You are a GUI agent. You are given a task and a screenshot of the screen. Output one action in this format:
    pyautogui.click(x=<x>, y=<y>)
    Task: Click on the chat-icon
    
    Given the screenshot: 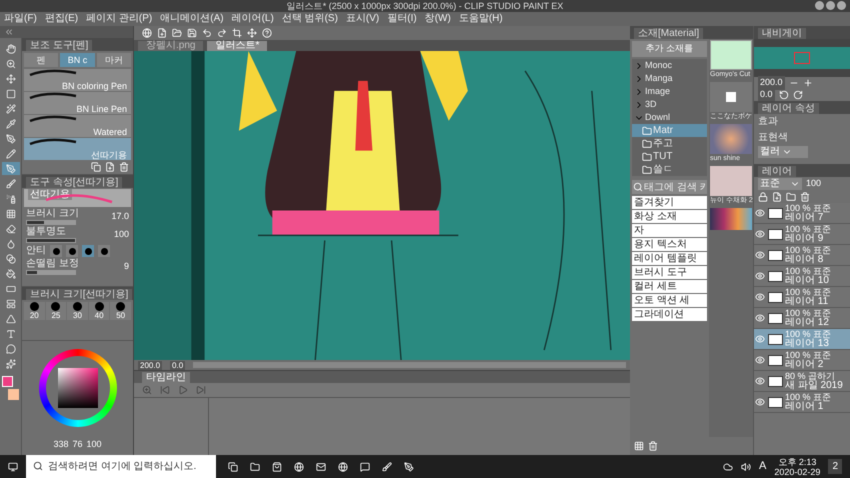 What is the action you would take?
    pyautogui.click(x=365, y=467)
    